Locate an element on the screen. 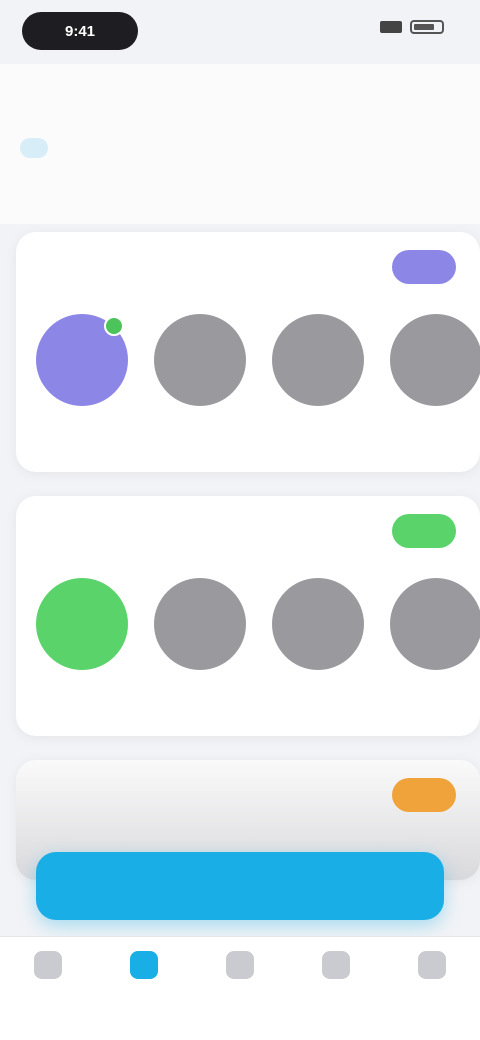 Image resolution: width=480 pixels, height=1040 pixels. status-time-pill: 9:41 is located at coordinates (80, 31).